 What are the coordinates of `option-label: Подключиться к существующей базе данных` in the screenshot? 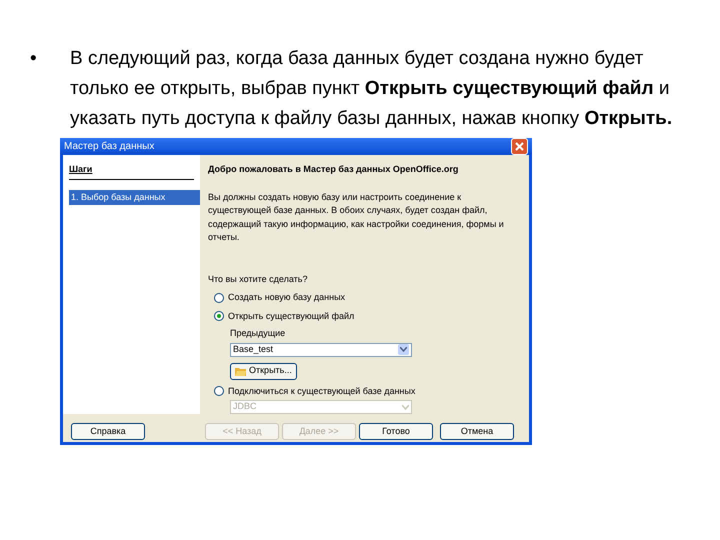 It's located at (322, 391).